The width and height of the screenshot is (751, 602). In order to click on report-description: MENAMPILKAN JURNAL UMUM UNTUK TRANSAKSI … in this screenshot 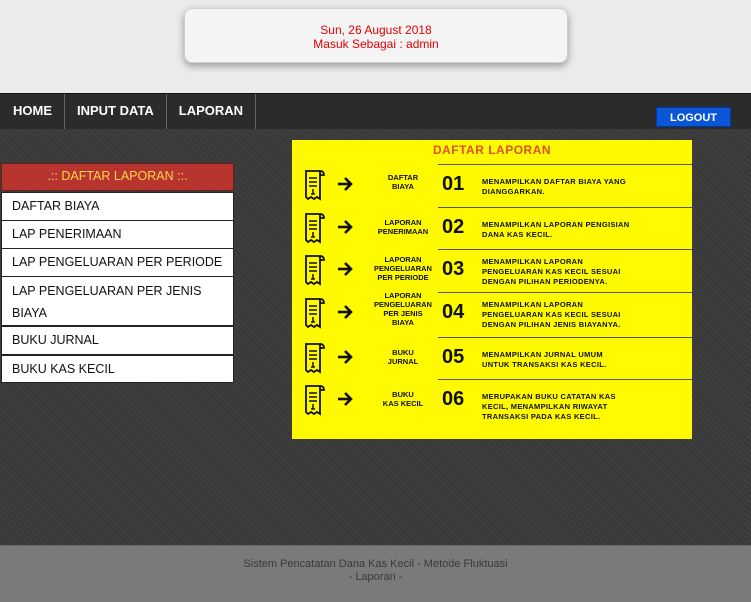, I will do `click(544, 359)`.